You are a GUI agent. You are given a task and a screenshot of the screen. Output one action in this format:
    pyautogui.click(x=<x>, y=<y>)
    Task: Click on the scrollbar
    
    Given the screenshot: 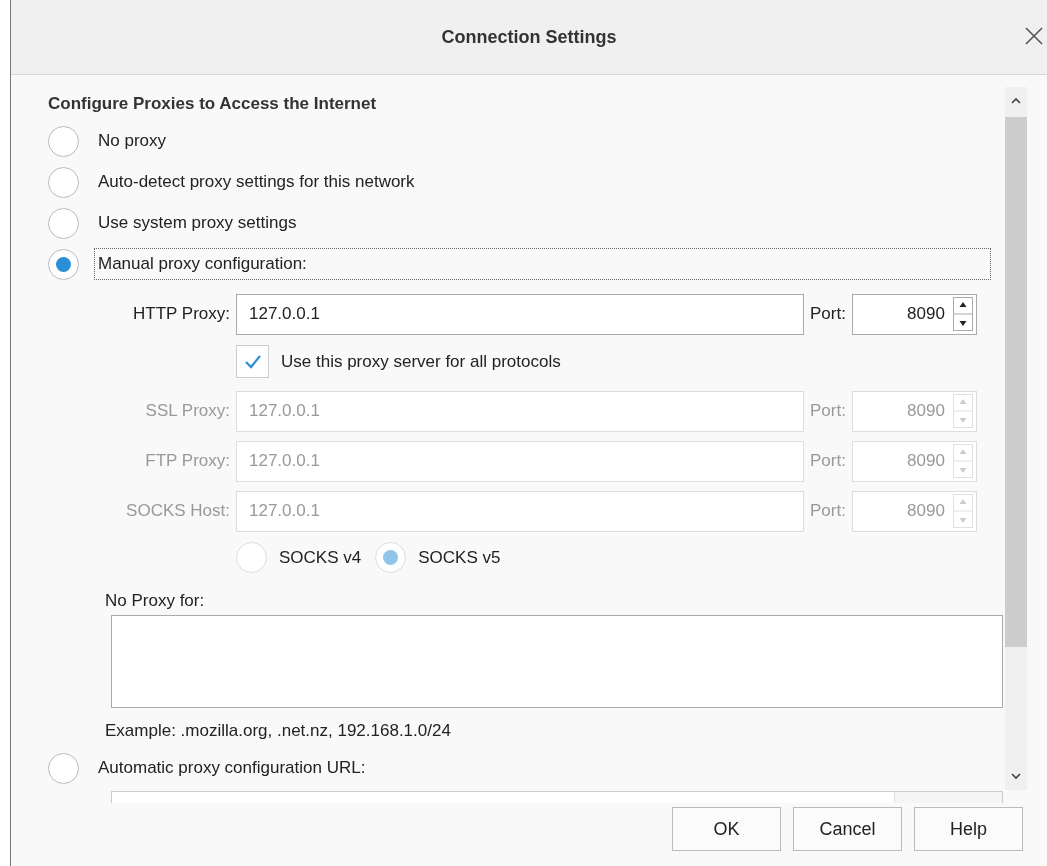 What is the action you would take?
    pyautogui.click(x=1016, y=438)
    